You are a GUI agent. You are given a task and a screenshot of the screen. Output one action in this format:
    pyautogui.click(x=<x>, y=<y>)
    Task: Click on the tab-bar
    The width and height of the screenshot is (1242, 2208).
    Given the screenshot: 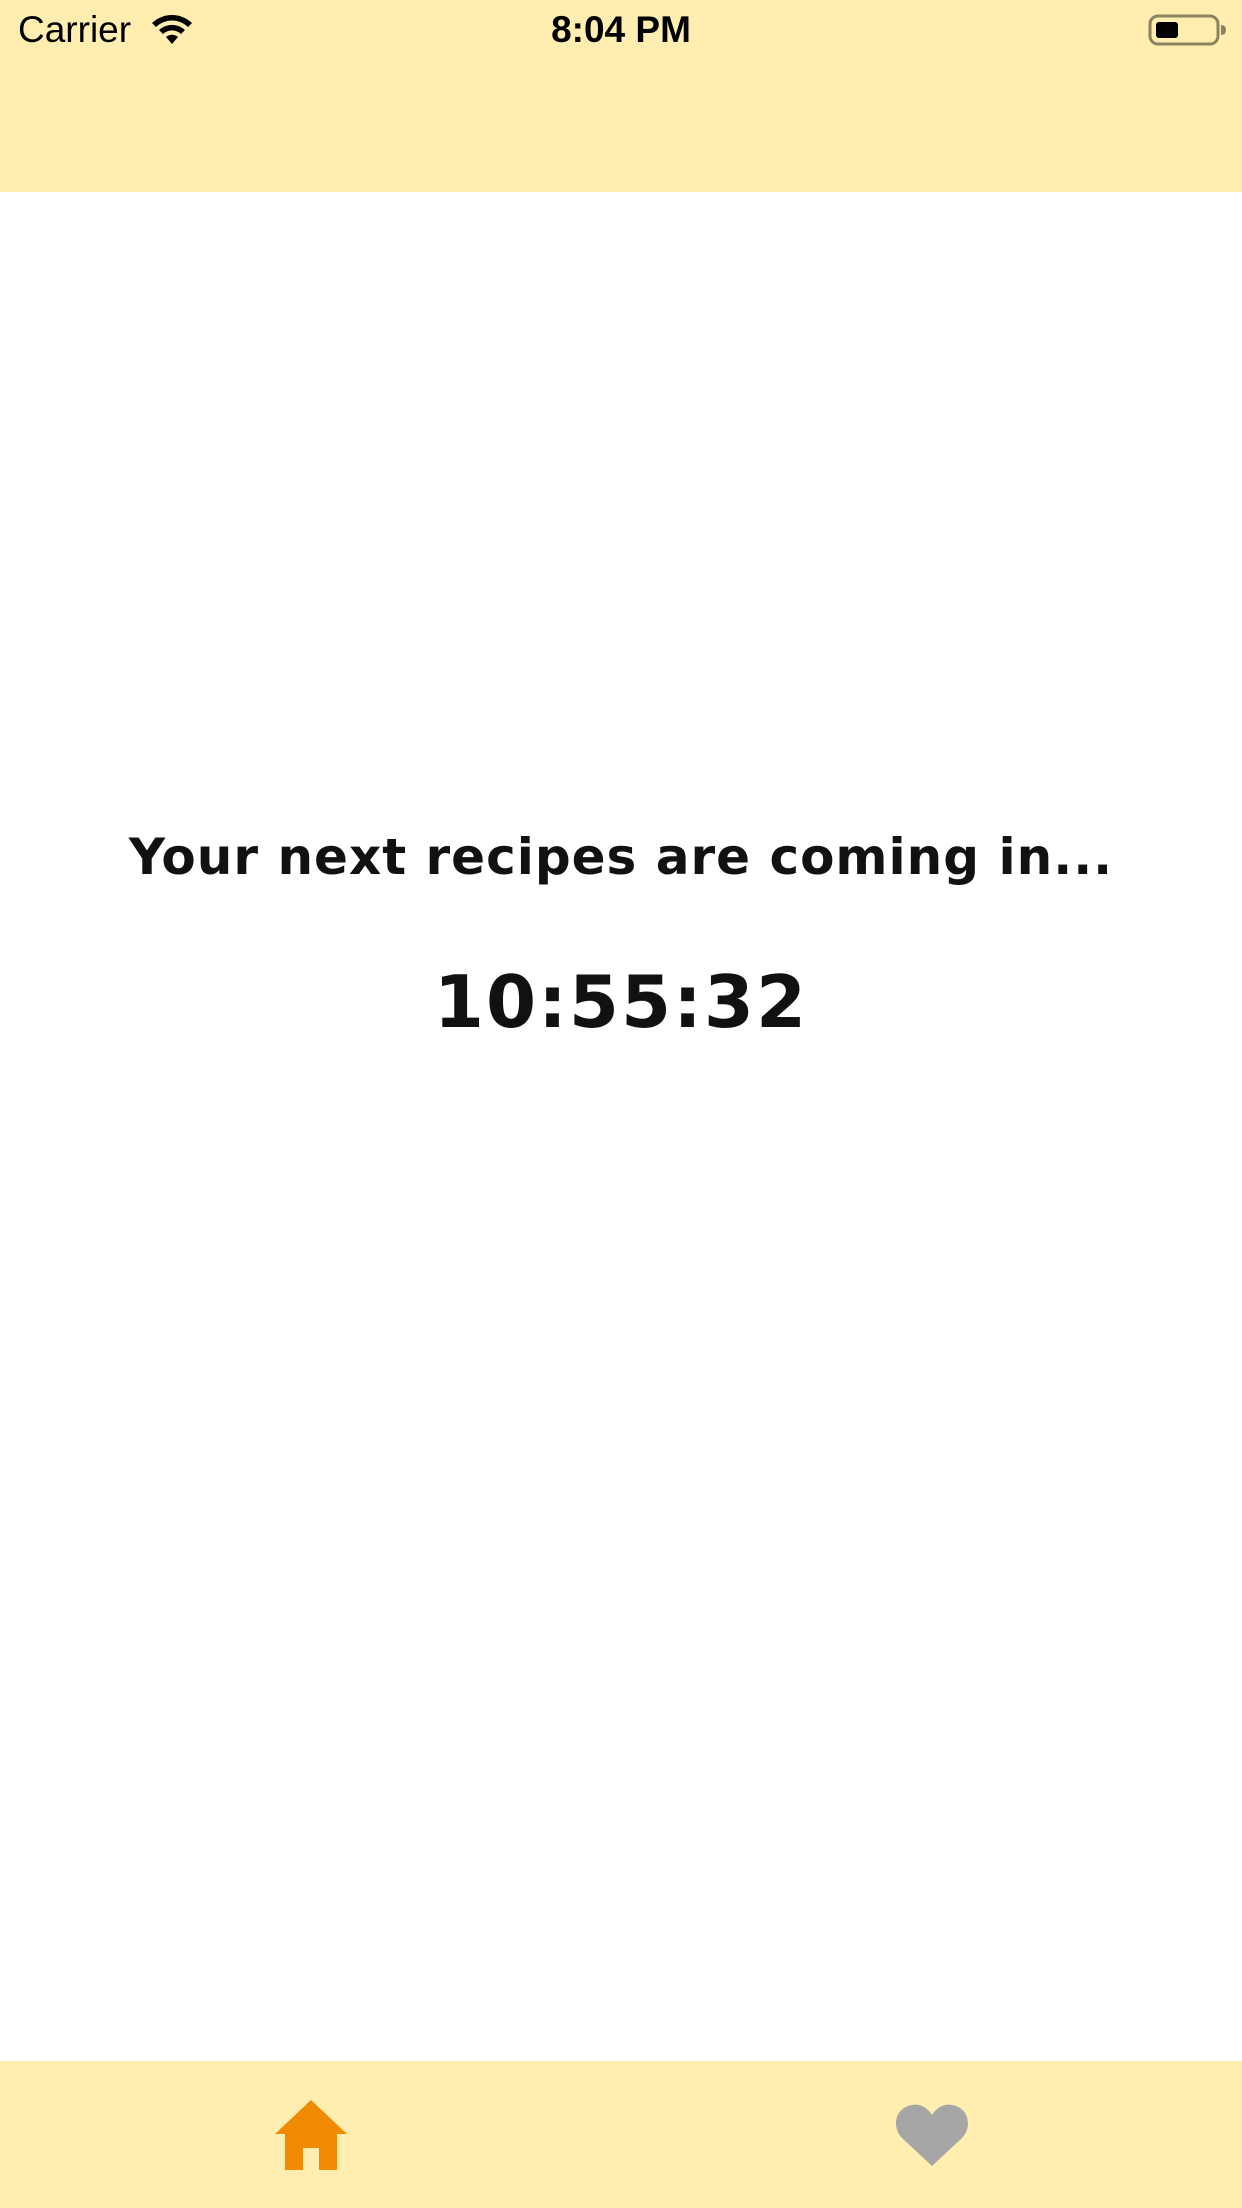 What is the action you would take?
    pyautogui.click(x=621, y=2134)
    